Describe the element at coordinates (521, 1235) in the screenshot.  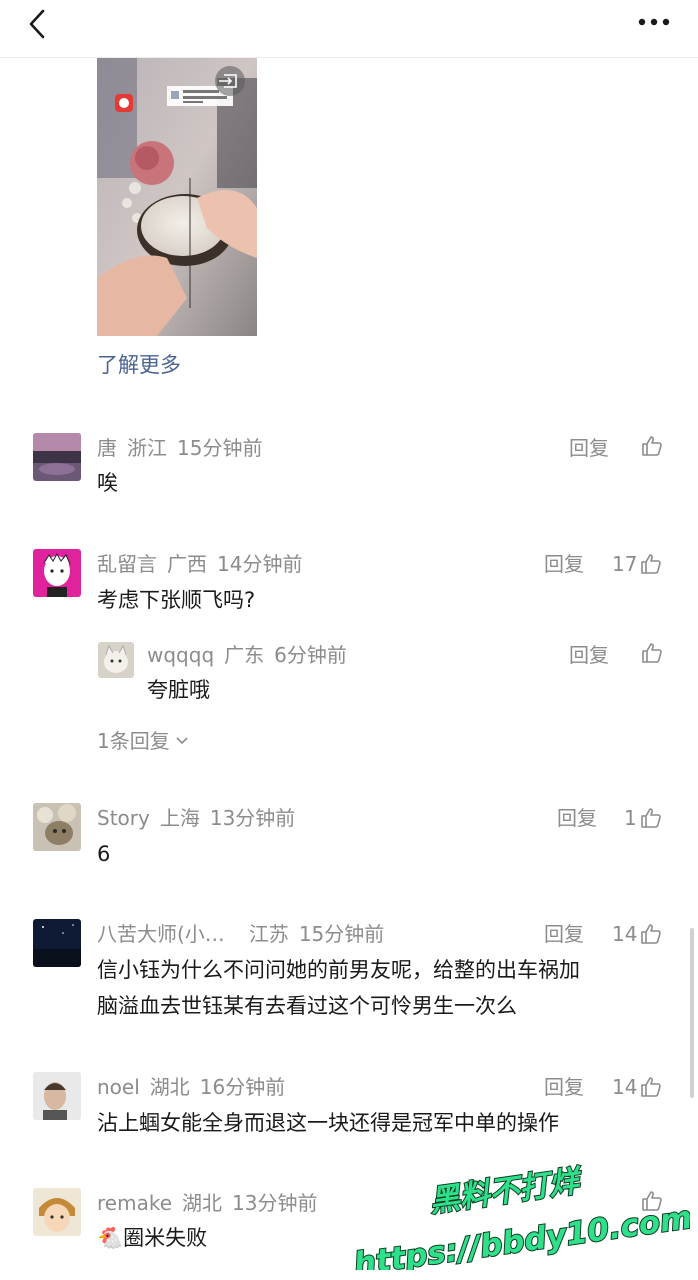
I see `watermark-url: https://bbdy10.com` at that location.